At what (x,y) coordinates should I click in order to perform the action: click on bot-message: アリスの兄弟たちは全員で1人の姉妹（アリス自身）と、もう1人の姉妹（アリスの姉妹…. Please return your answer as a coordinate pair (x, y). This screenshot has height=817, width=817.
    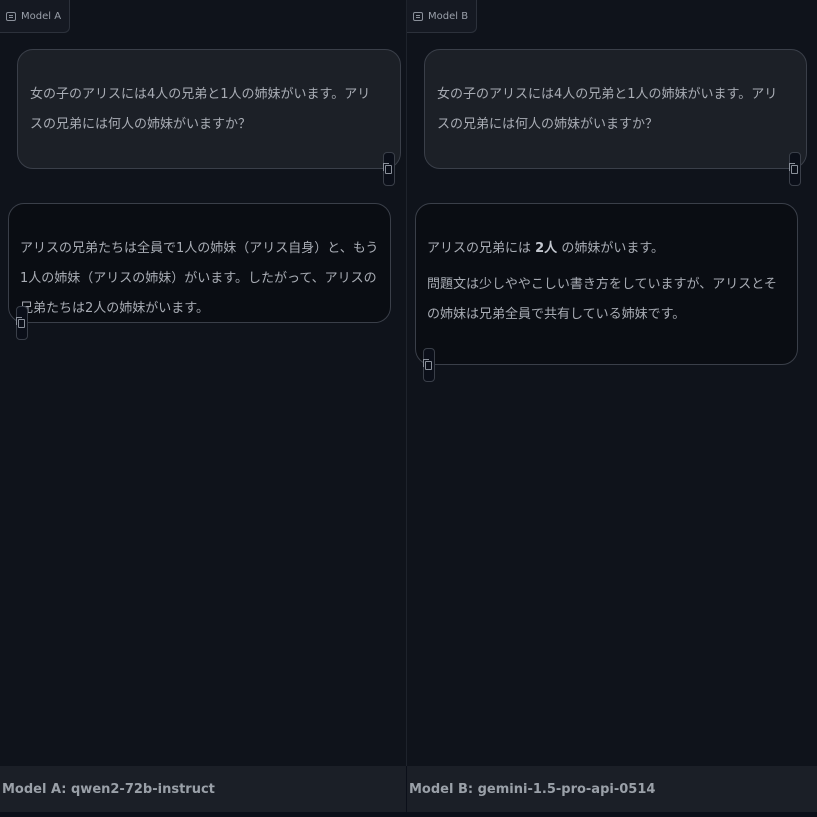
    Looking at the image, I should click on (199, 263).